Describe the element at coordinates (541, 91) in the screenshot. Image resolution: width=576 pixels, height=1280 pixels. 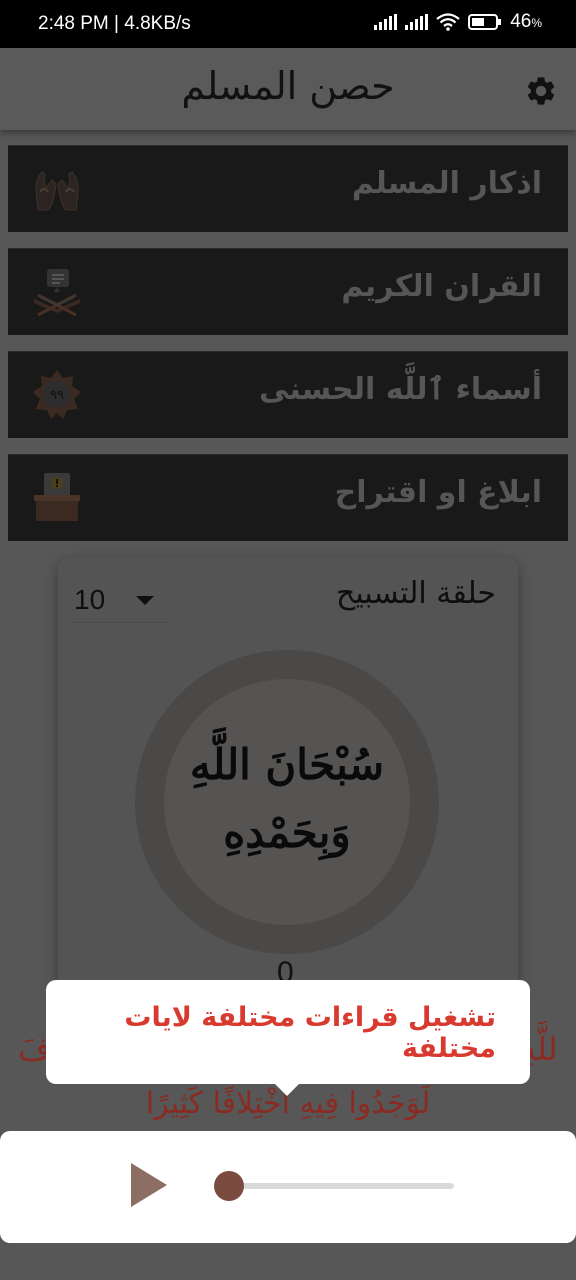
I see `gear-icon` at that location.